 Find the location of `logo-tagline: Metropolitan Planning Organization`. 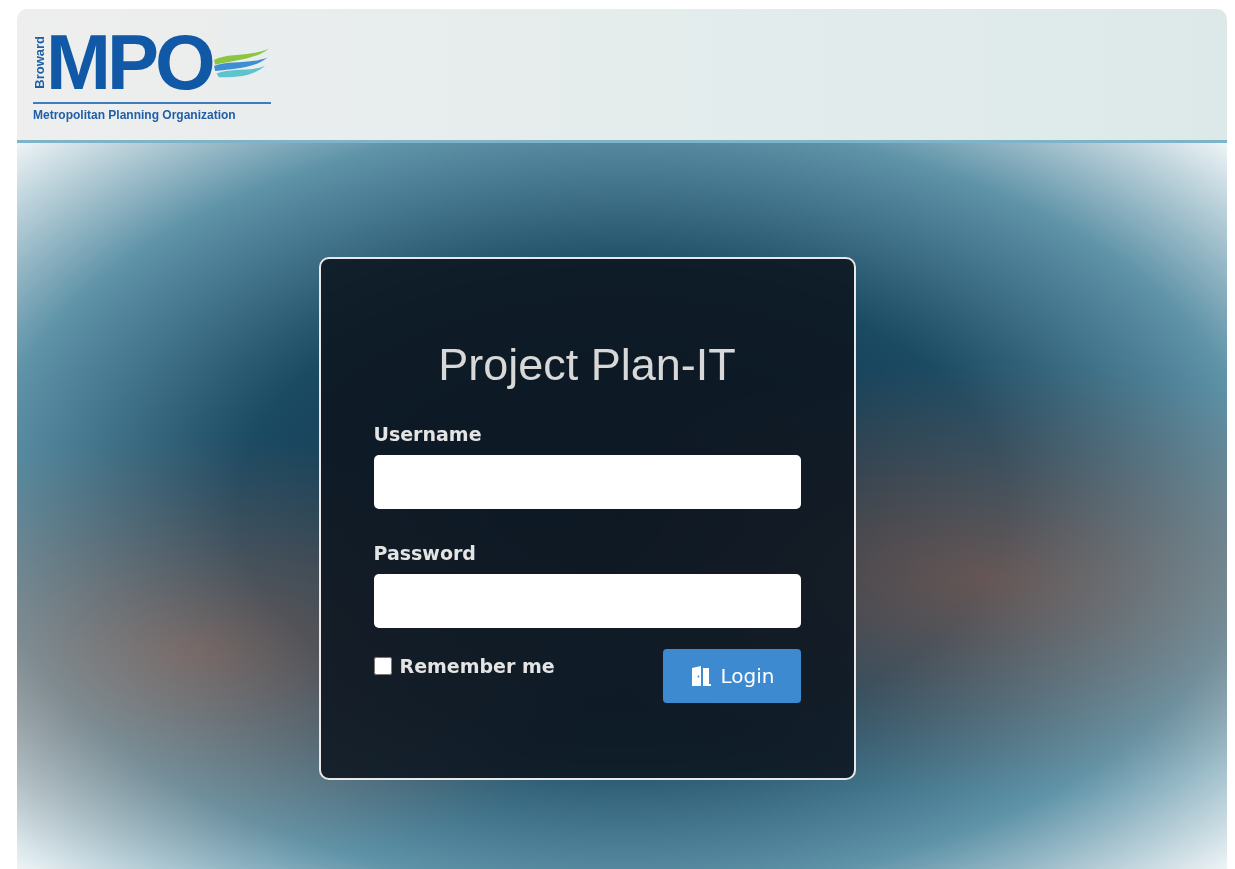

logo-tagline: Metropolitan Planning Organization is located at coordinates (135, 114).